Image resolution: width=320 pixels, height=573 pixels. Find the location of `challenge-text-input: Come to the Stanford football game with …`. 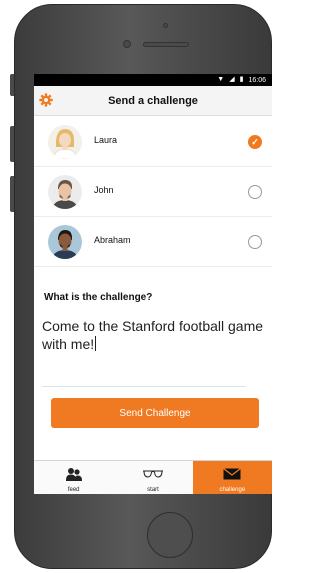

challenge-text-input: Come to the Stanford football game with … is located at coordinates (153, 335).